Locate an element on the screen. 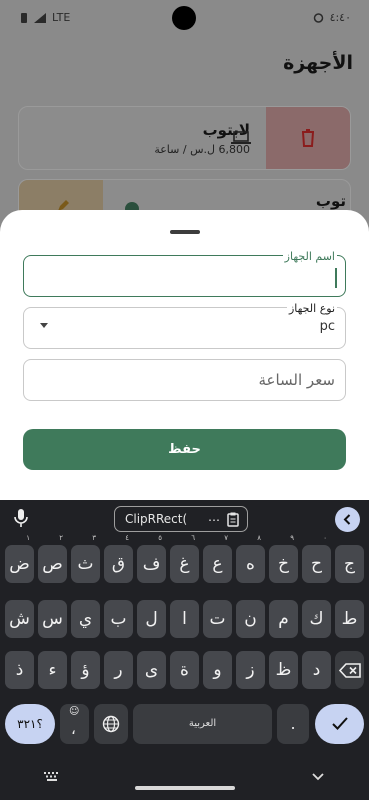 This screenshot has width=369, height=800. key: ٧ع is located at coordinates (217, 558).